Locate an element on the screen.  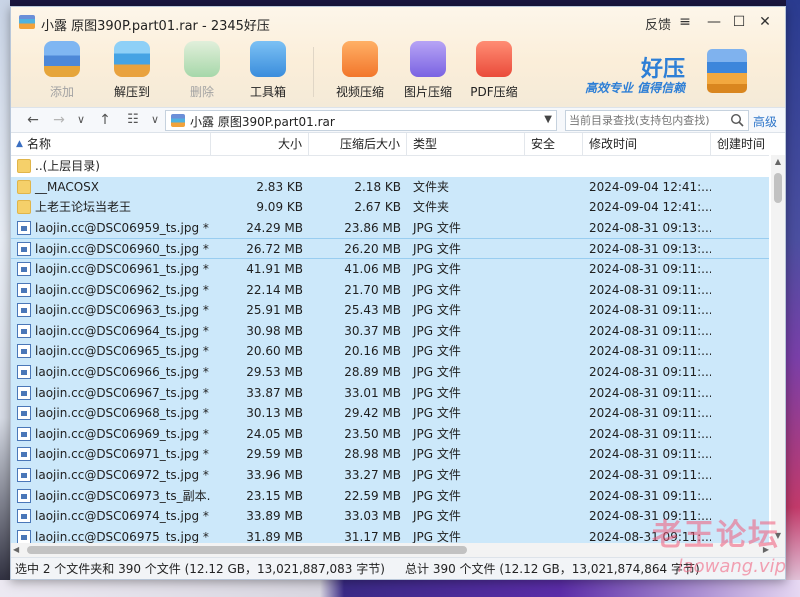
hamburger-icon: ≡ is located at coordinates (685, 22).